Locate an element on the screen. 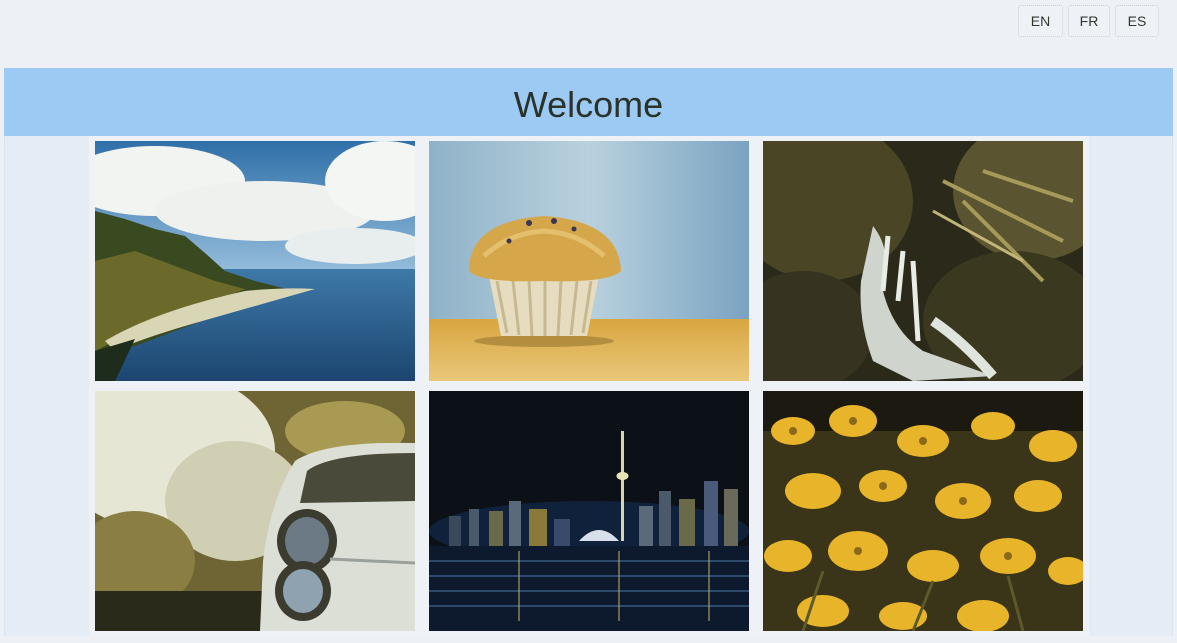 This screenshot has height=643, width=1177. waterfall-image is located at coordinates (923, 261).